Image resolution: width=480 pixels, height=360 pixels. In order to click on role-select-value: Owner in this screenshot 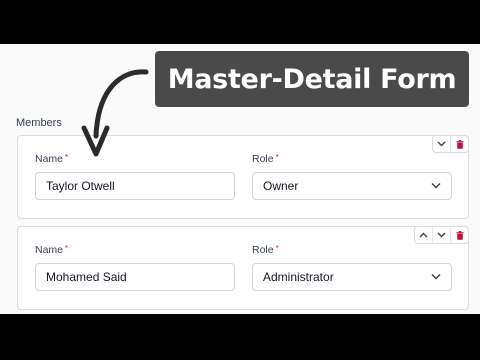, I will do `click(281, 186)`.